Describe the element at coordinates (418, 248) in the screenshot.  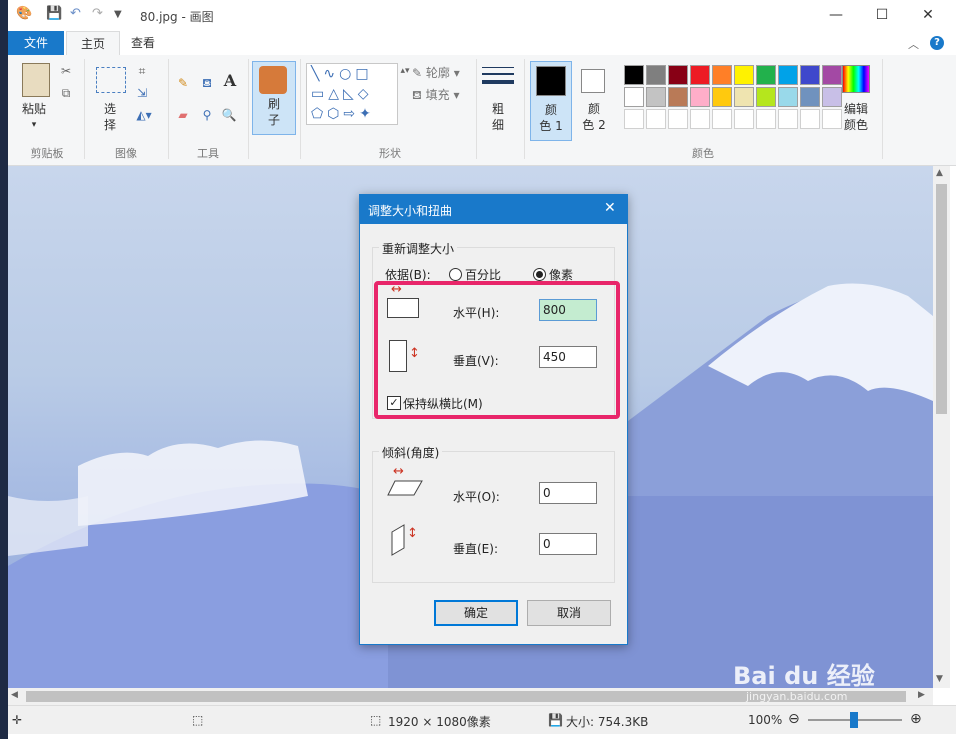
I see `resize-group-title: 重新调整大小` at that location.